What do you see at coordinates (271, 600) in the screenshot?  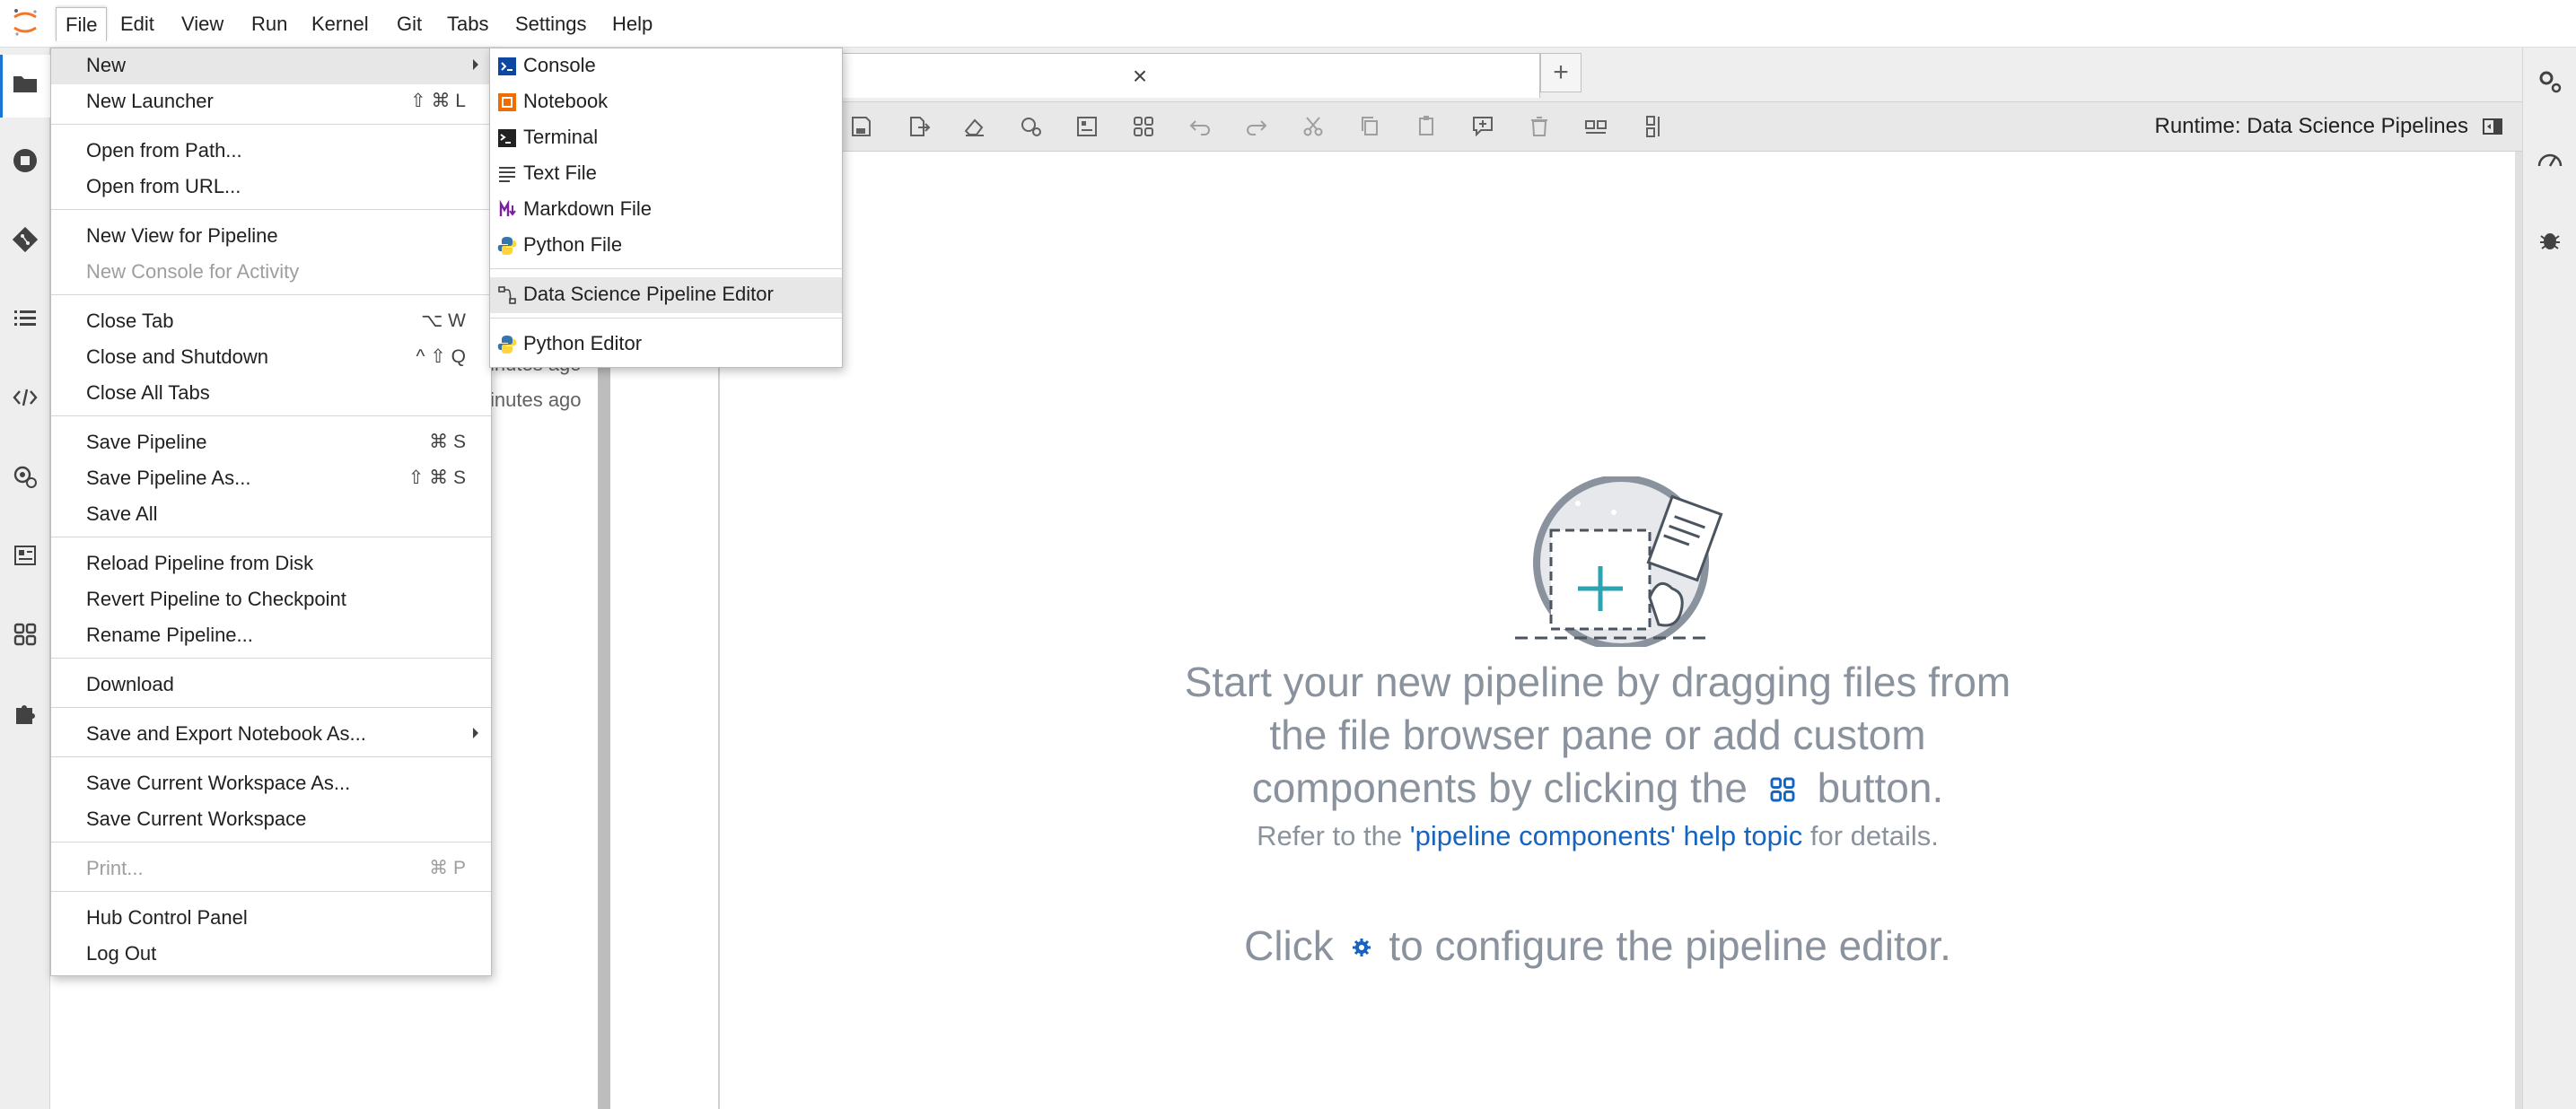 I see `menu-item-revert-pipeline: Revert Pipeline to Checkpoint` at bounding box center [271, 600].